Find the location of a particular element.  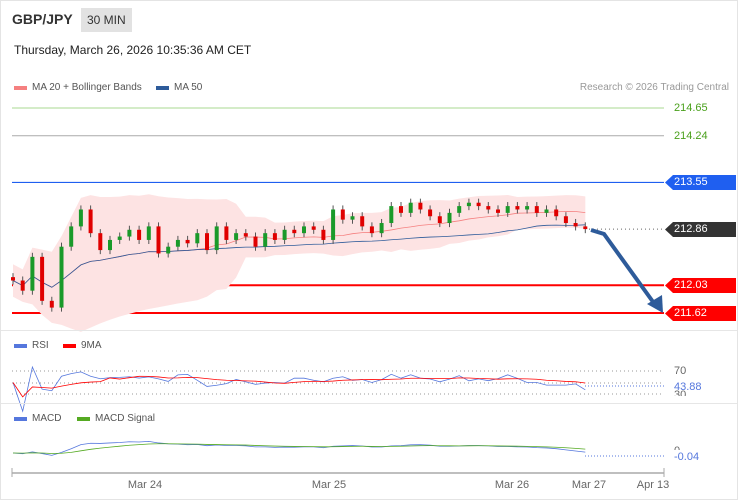

rsi-upper-label: 70 is located at coordinates (680, 371).